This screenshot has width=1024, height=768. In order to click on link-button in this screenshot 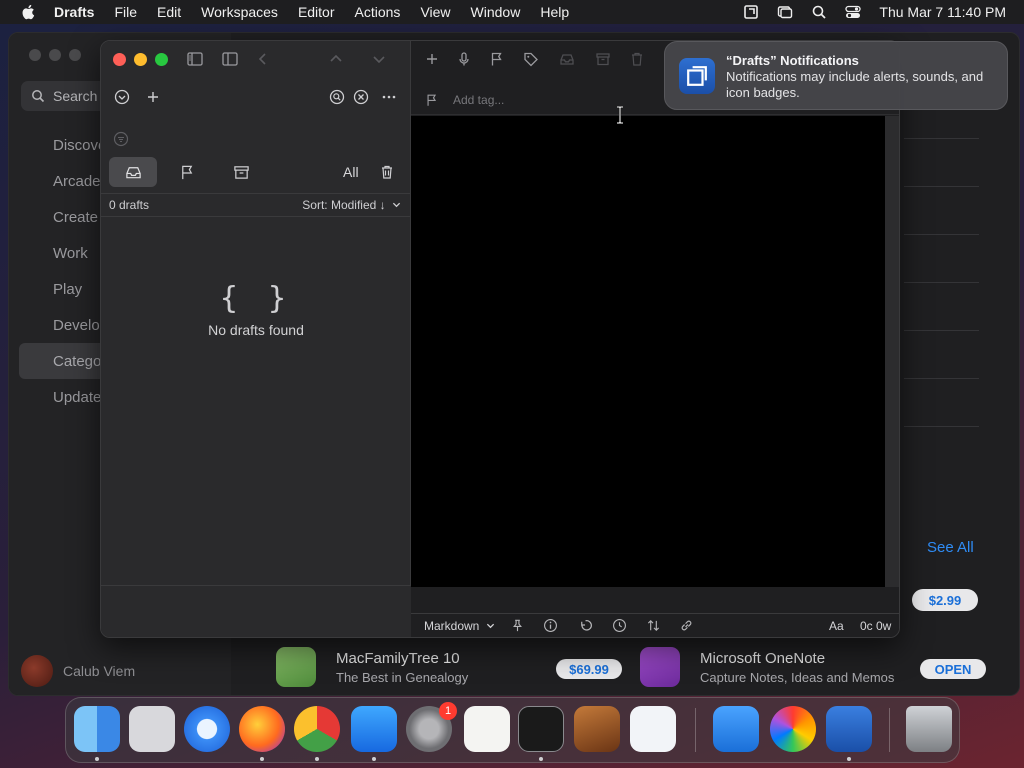, I will do `click(687, 626)`.